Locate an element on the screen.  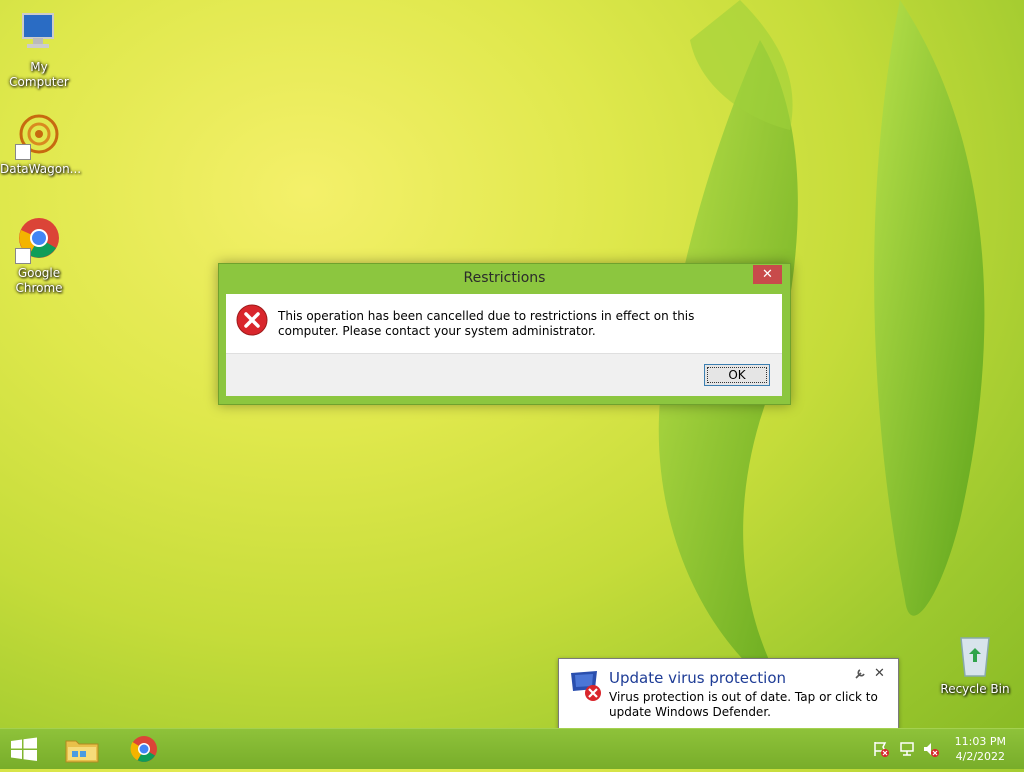
desktop-icon-google-chrome: Google Chrome is located at coordinates (39, 256).